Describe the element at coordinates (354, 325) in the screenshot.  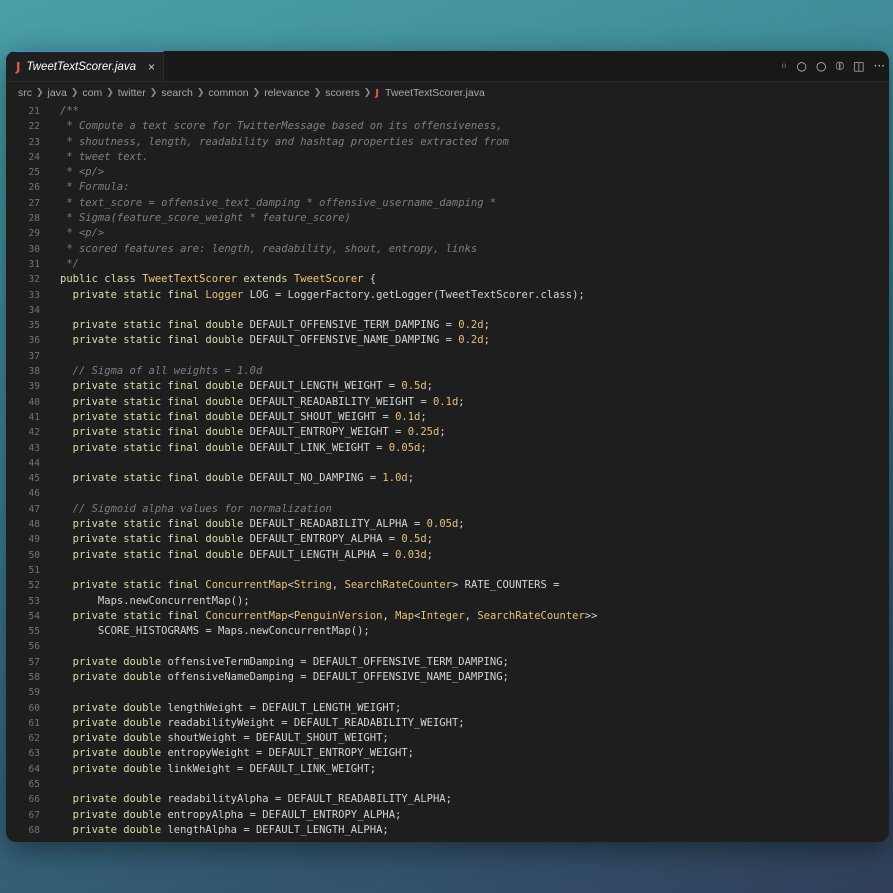
I see `code-token: DEFAULT_OFFENSIVE_TERM_DAMPING =` at that location.